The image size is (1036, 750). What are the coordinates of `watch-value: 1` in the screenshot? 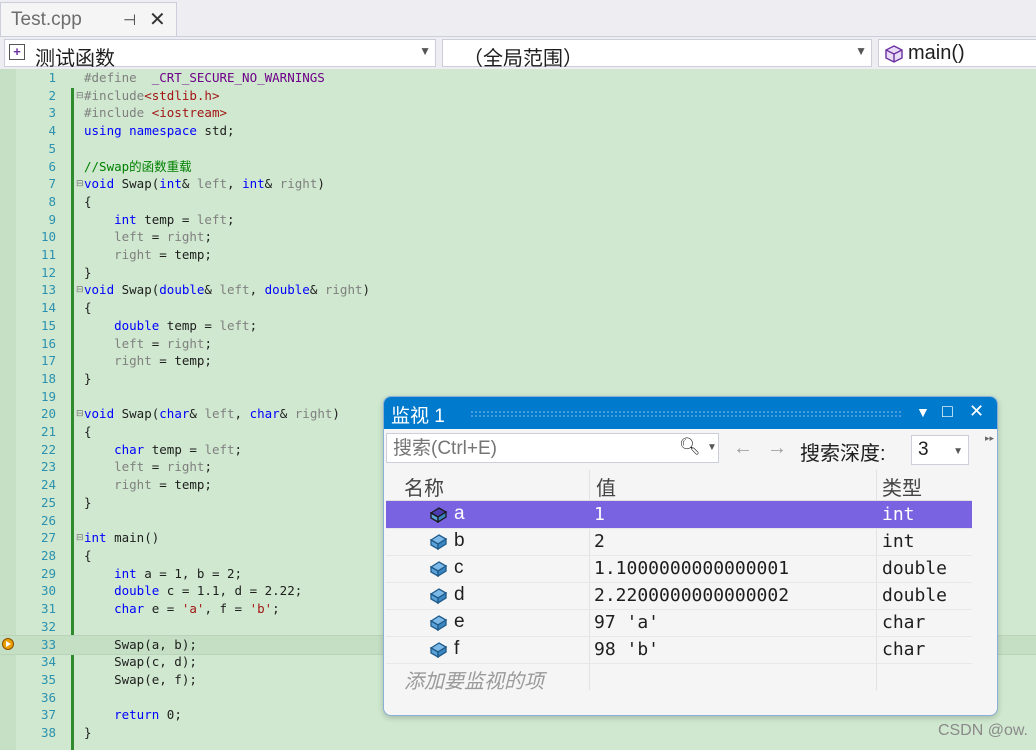 It's located at (599, 514).